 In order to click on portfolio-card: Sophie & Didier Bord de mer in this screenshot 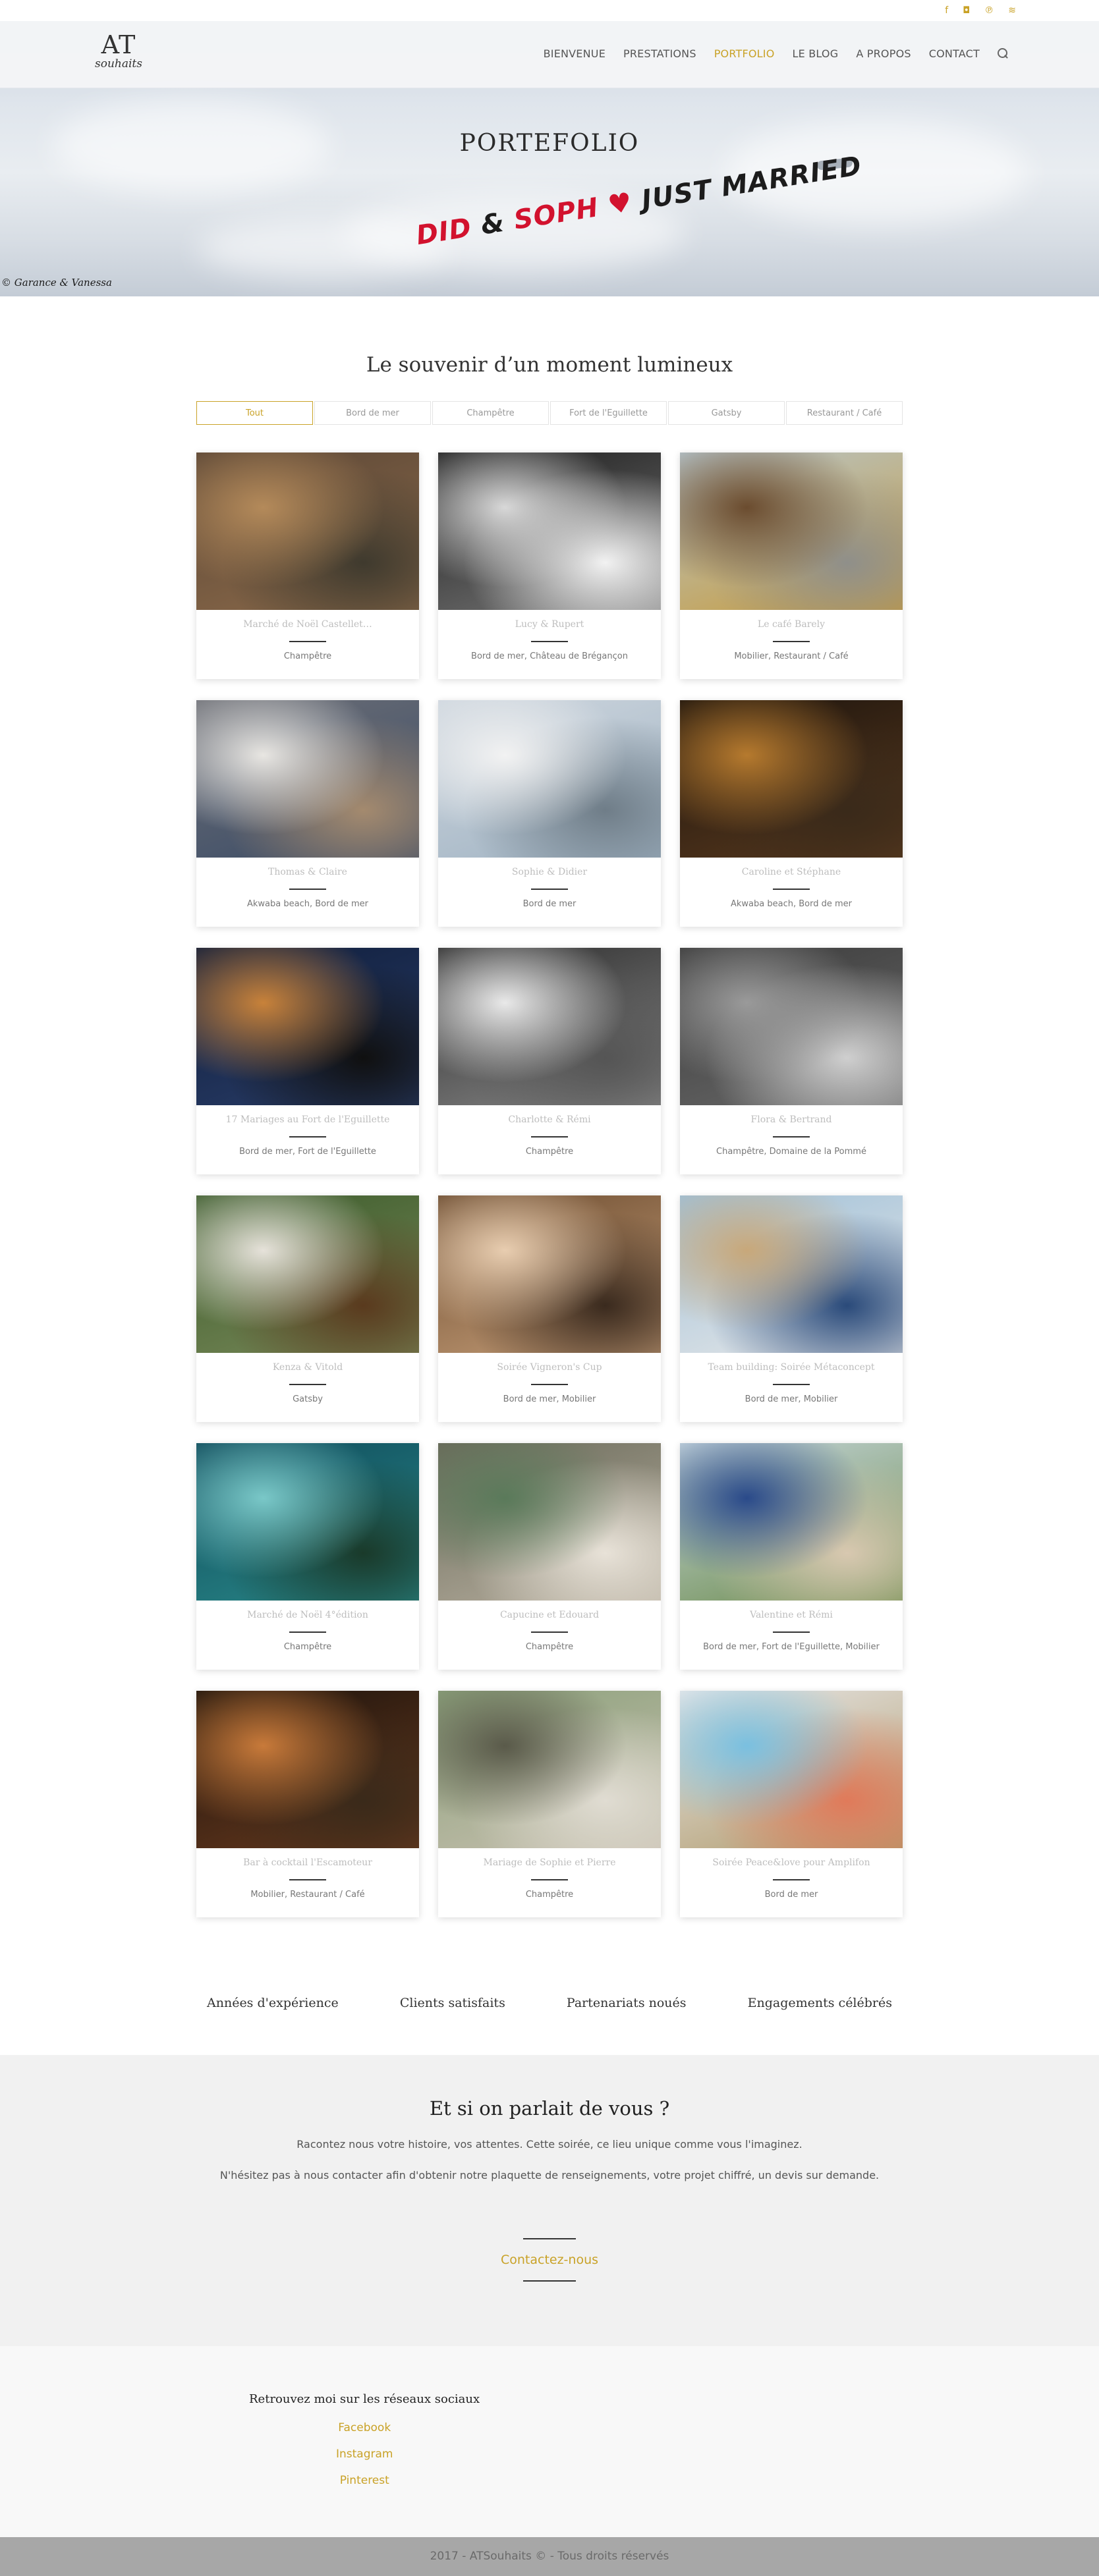, I will do `click(549, 813)`.